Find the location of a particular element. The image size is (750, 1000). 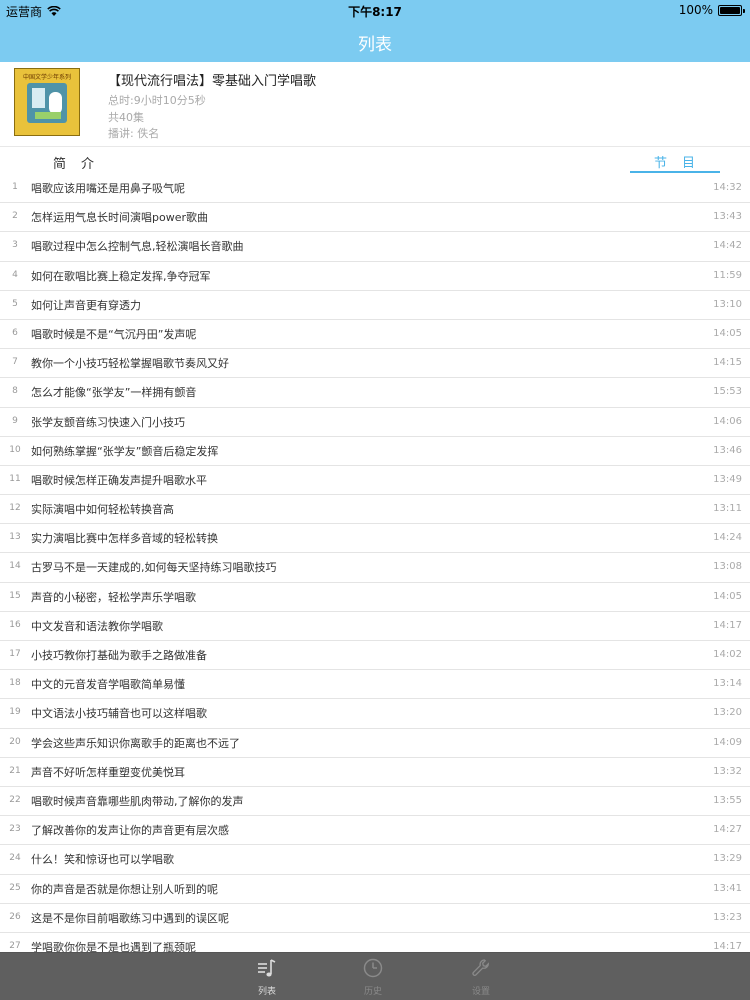

episode-row: 5 如何让声音更有穿透力 13:10 is located at coordinates (375, 305).